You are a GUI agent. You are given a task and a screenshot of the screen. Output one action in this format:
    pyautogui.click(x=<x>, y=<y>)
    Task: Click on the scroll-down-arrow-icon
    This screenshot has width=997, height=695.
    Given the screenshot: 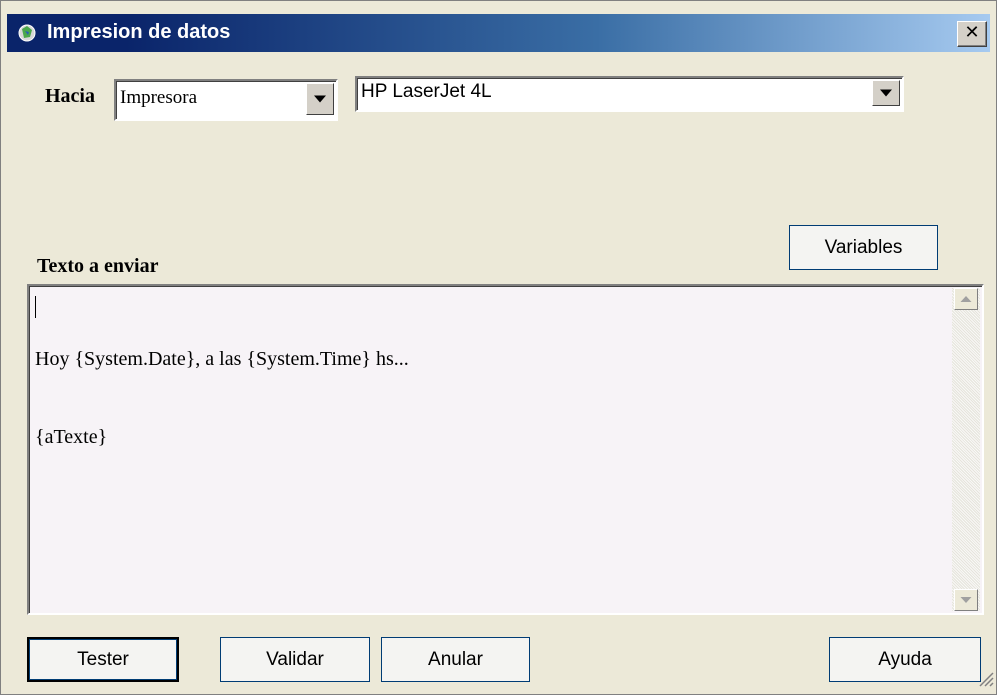 What is the action you would take?
    pyautogui.click(x=966, y=600)
    